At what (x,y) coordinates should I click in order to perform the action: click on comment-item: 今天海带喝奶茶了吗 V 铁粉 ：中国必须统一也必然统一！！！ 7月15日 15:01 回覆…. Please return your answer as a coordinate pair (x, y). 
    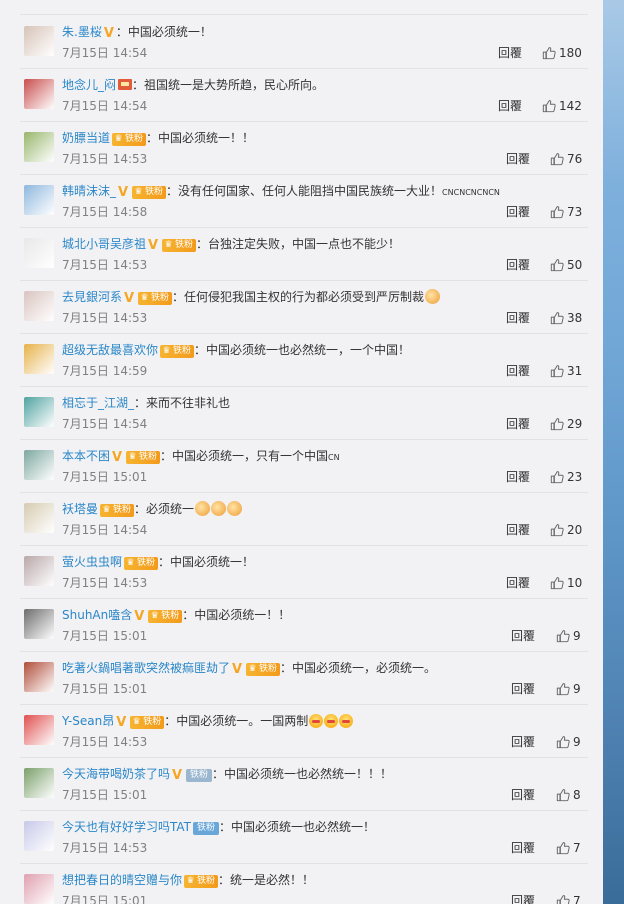
    Looking at the image, I should click on (304, 784).